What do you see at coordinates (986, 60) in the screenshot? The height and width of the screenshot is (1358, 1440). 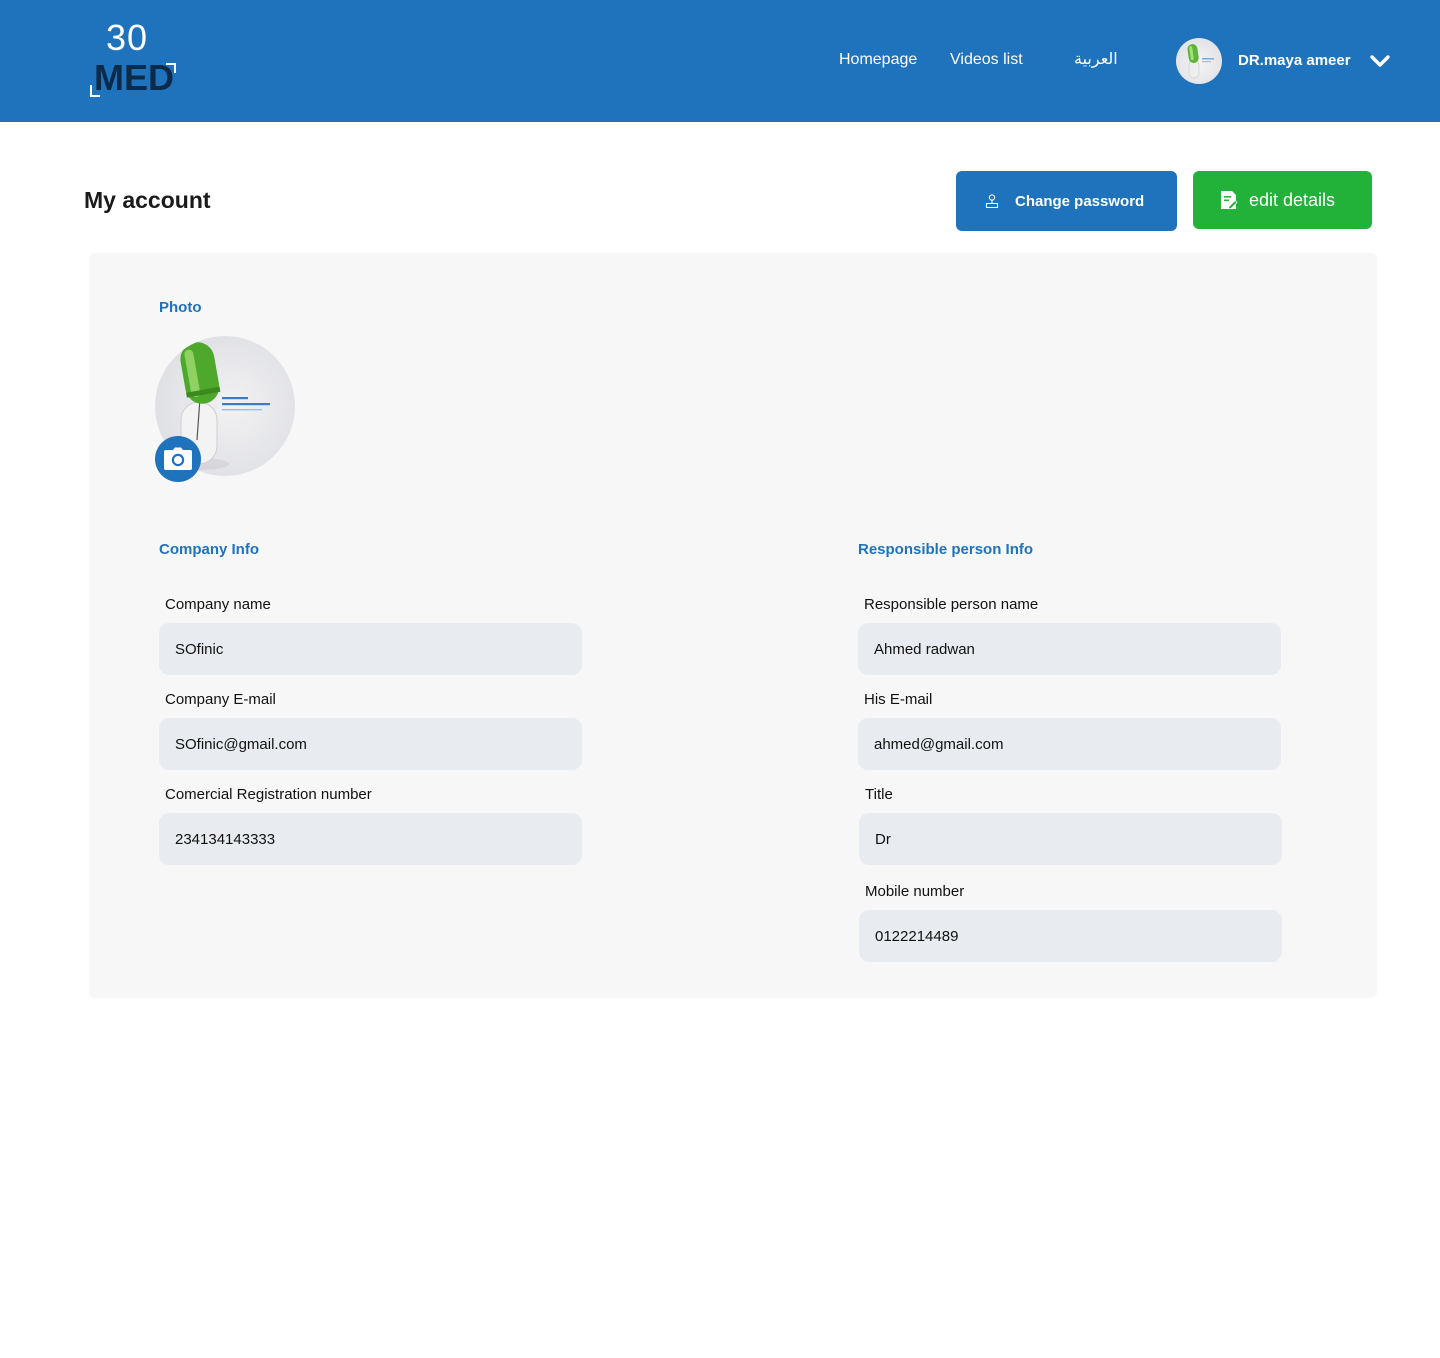 I see `nav-videos-list-link: Videos list` at bounding box center [986, 60].